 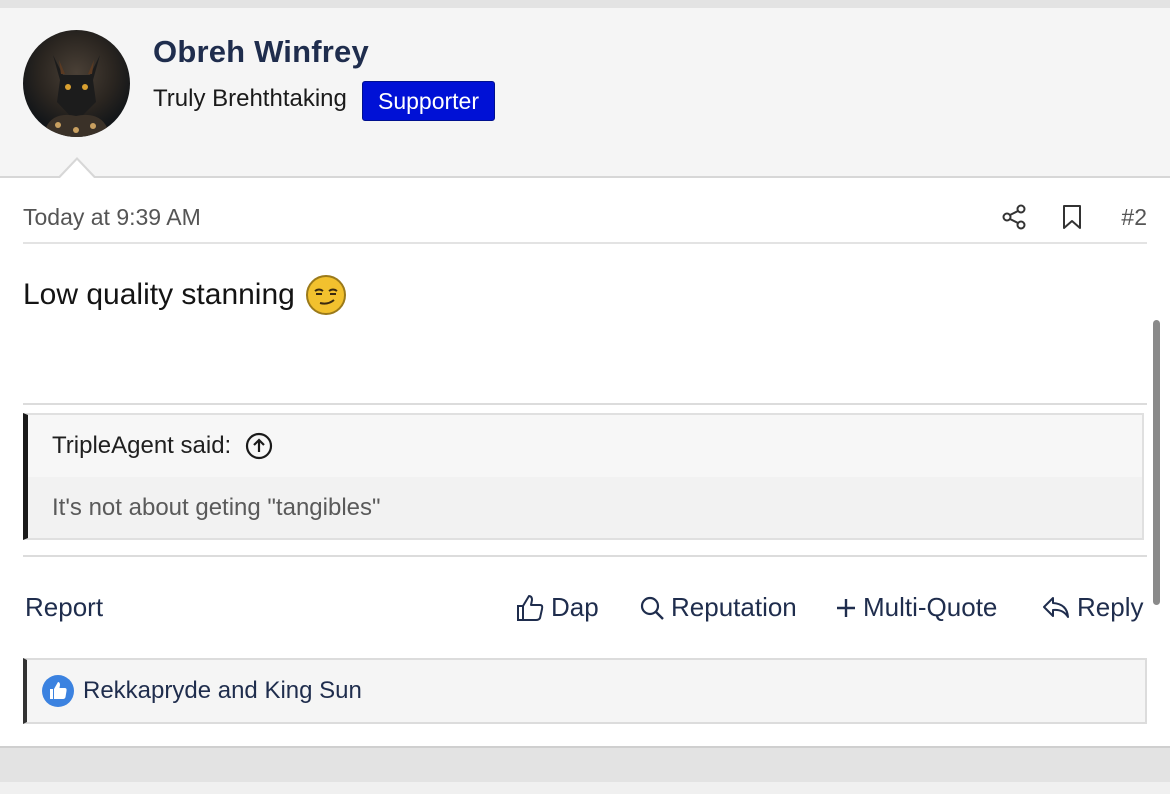 I want to click on thumbs-up-icon, so click(x=530, y=607).